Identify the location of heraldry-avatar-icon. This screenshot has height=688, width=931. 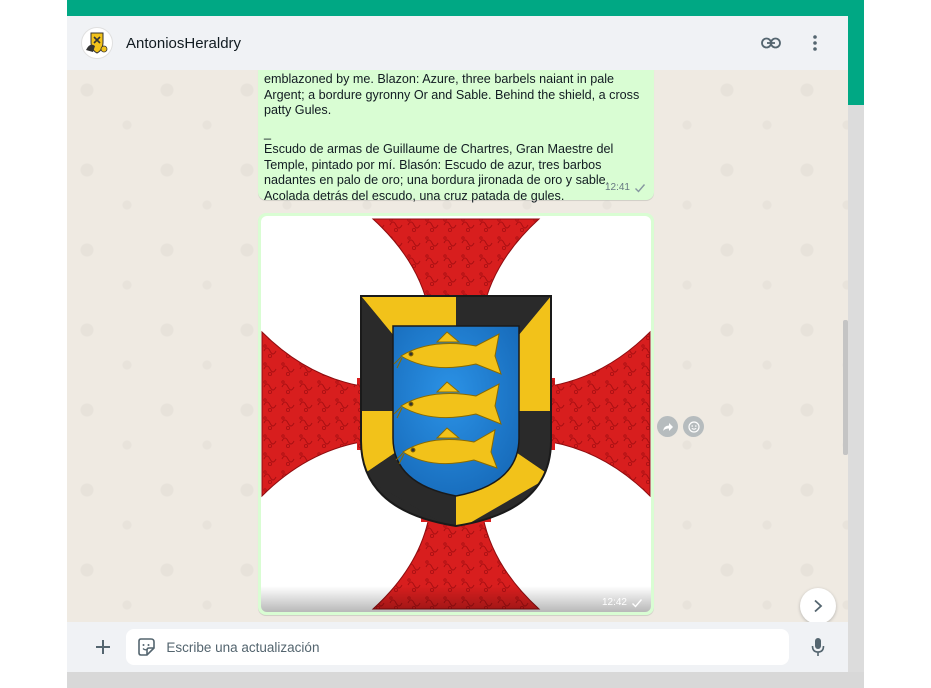
(97, 43).